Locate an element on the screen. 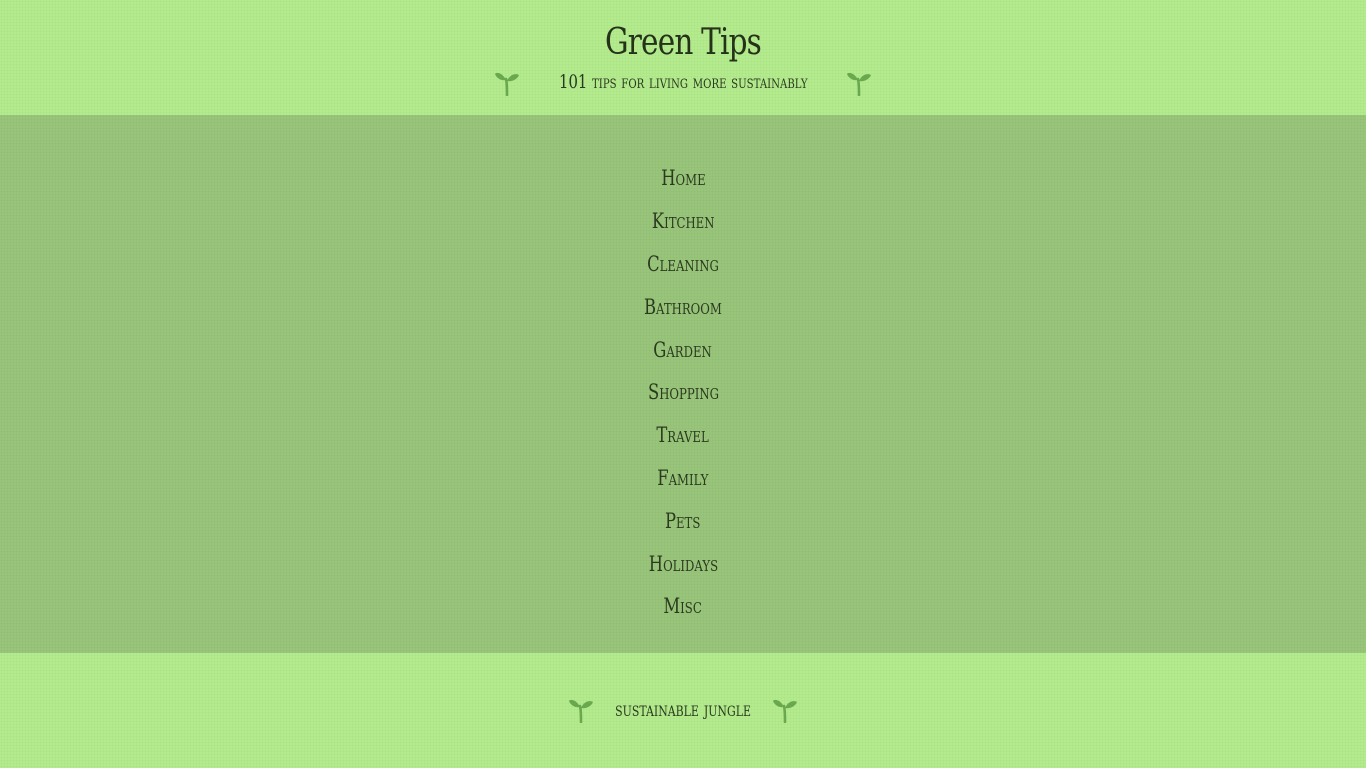 Image resolution: width=1366 pixels, height=768 pixels. nav-item-label: Misc is located at coordinates (683, 606).